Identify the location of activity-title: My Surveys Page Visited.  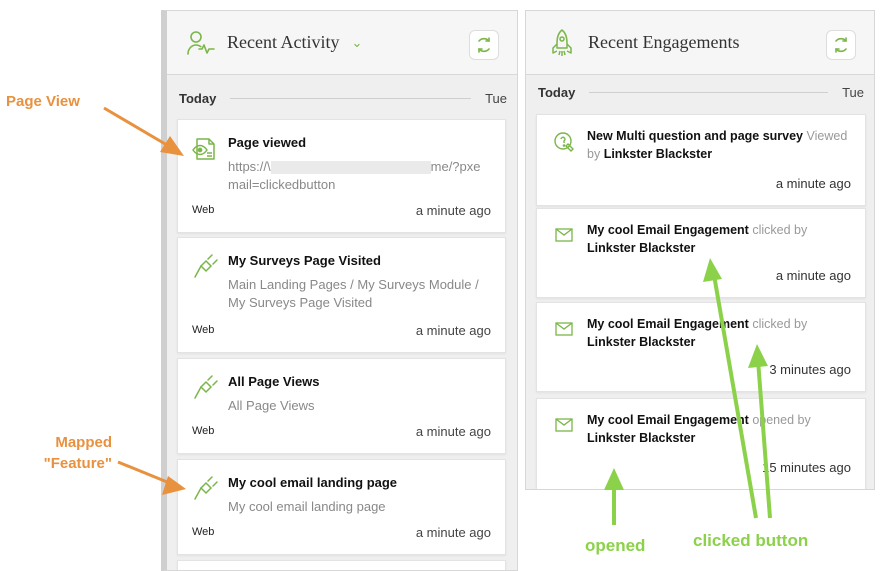
(304, 260).